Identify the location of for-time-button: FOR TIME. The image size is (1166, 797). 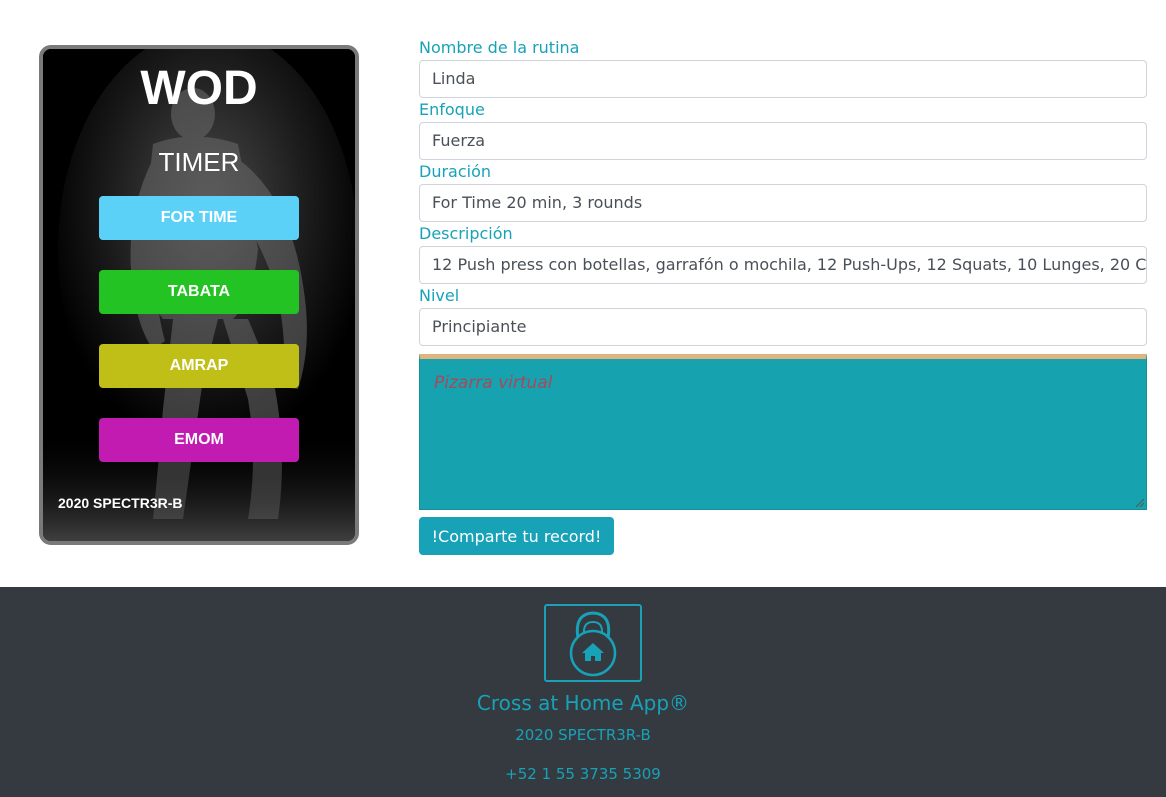
(199, 218).